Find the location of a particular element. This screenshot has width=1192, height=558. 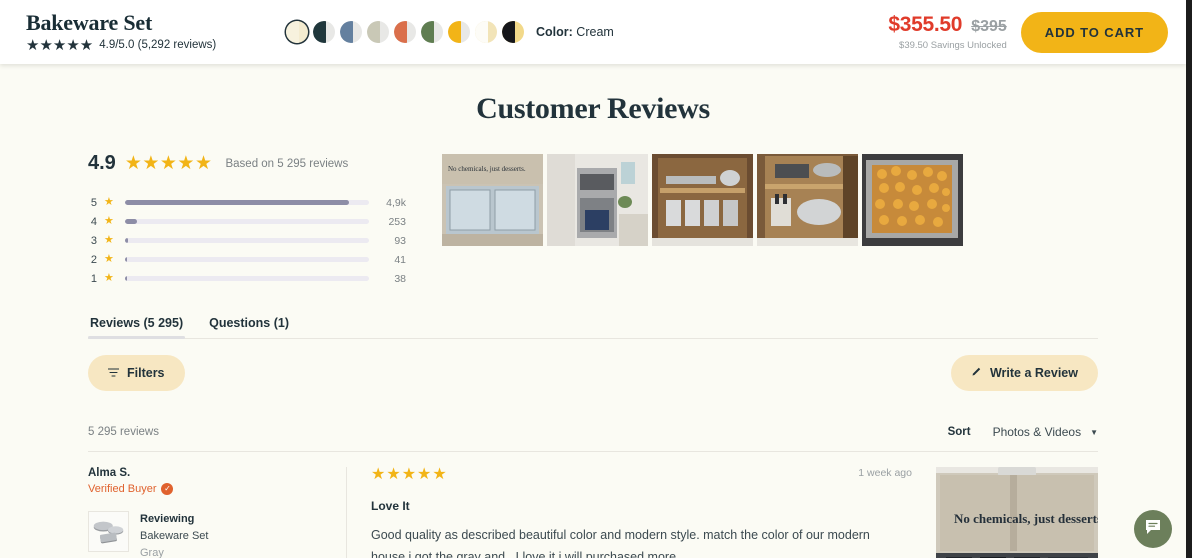

color-label-prefix: Color: is located at coordinates (554, 32).